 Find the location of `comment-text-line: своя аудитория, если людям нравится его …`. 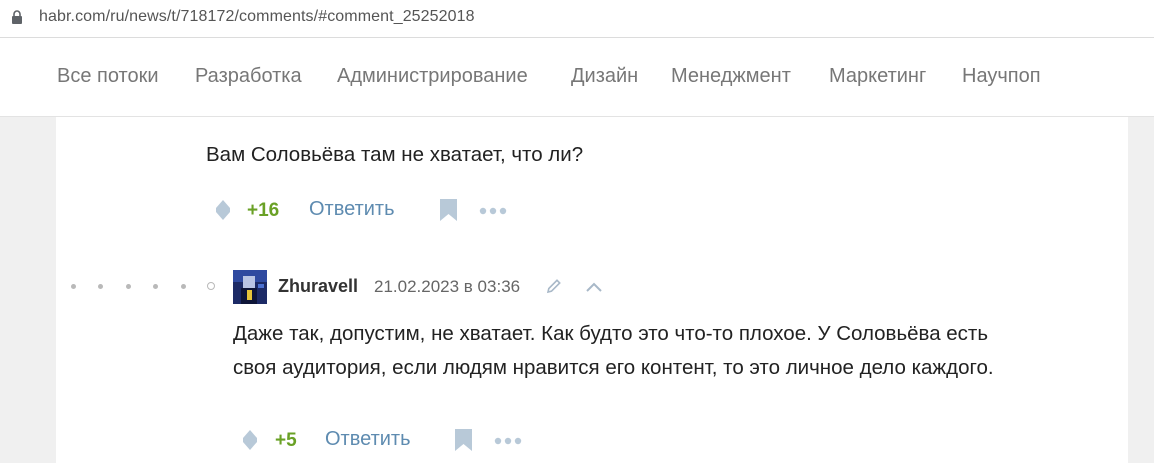

comment-text-line: своя аудитория, если людям нравится его … is located at coordinates (613, 367).